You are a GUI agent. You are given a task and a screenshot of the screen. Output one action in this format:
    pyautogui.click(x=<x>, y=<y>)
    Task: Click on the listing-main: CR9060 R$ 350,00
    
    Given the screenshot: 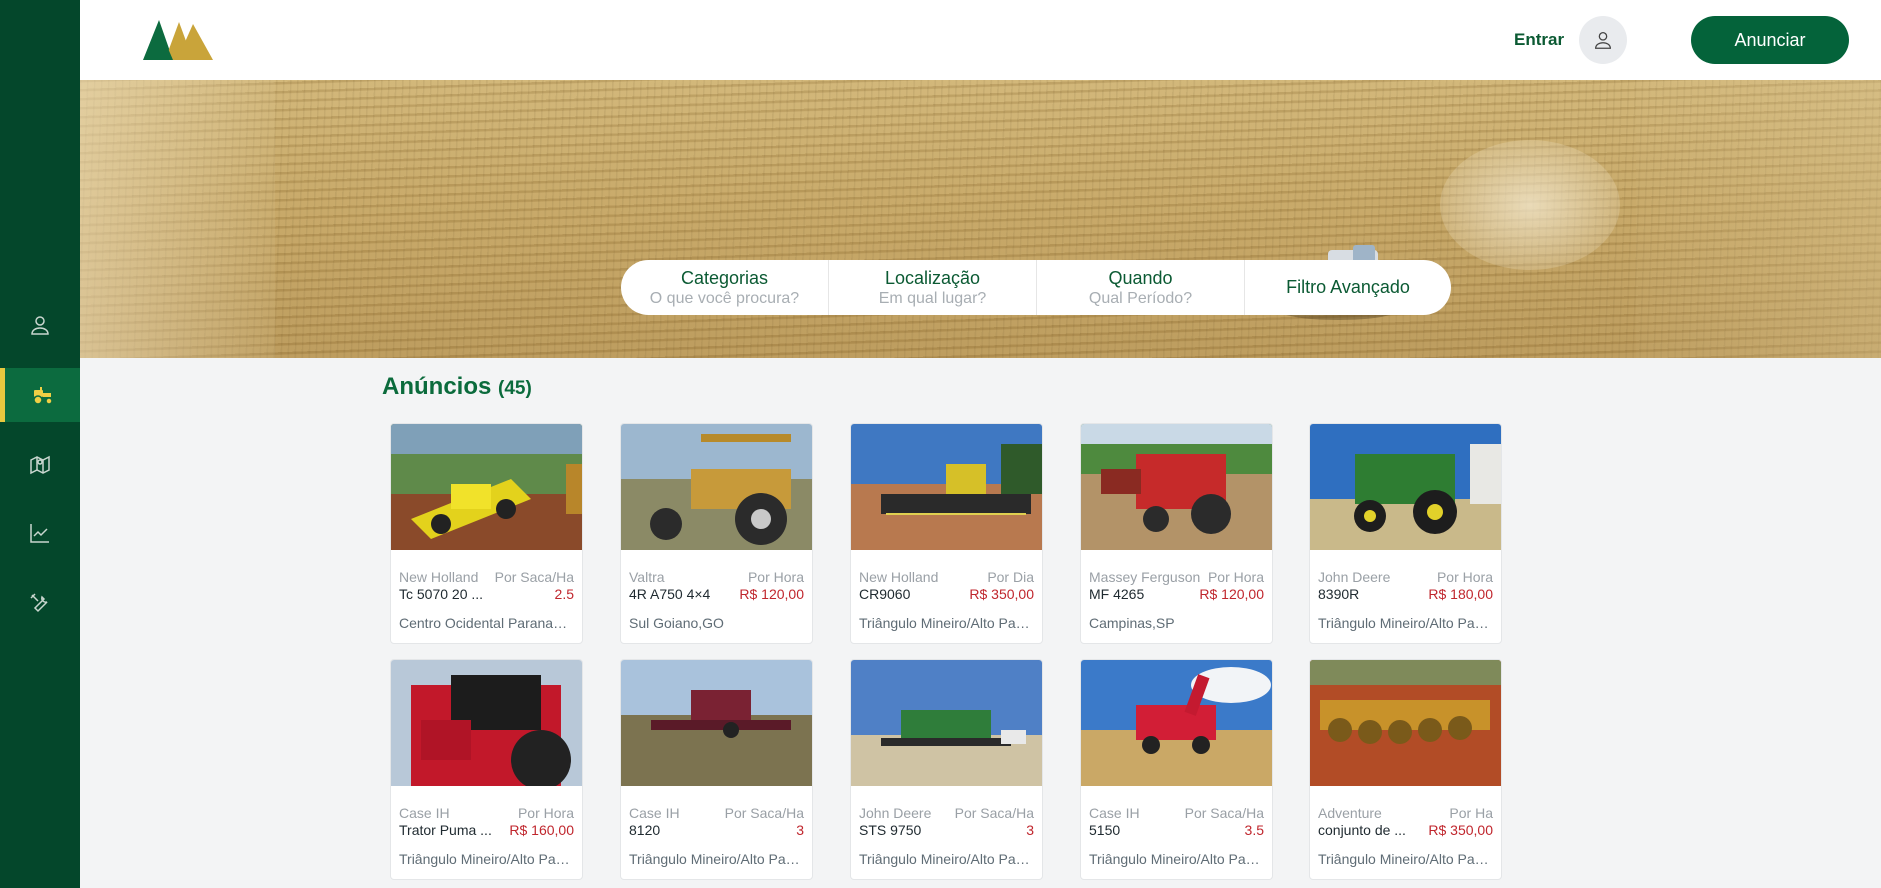 What is the action you would take?
    pyautogui.click(x=946, y=594)
    